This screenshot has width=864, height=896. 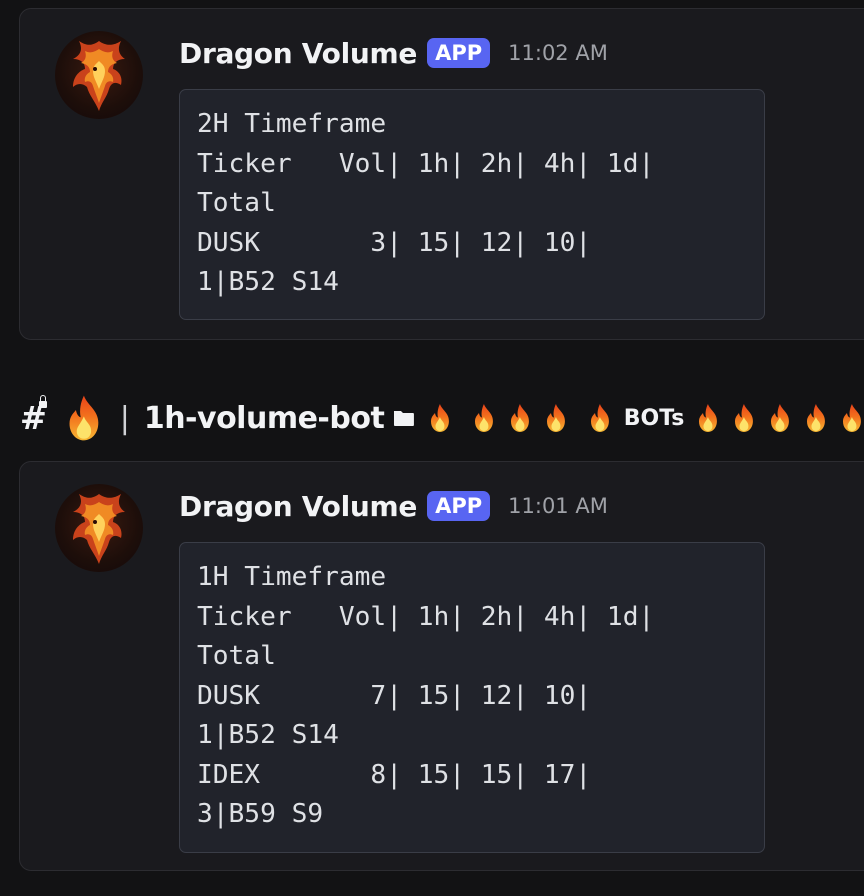 I want to click on lock-icon, so click(x=43, y=401).